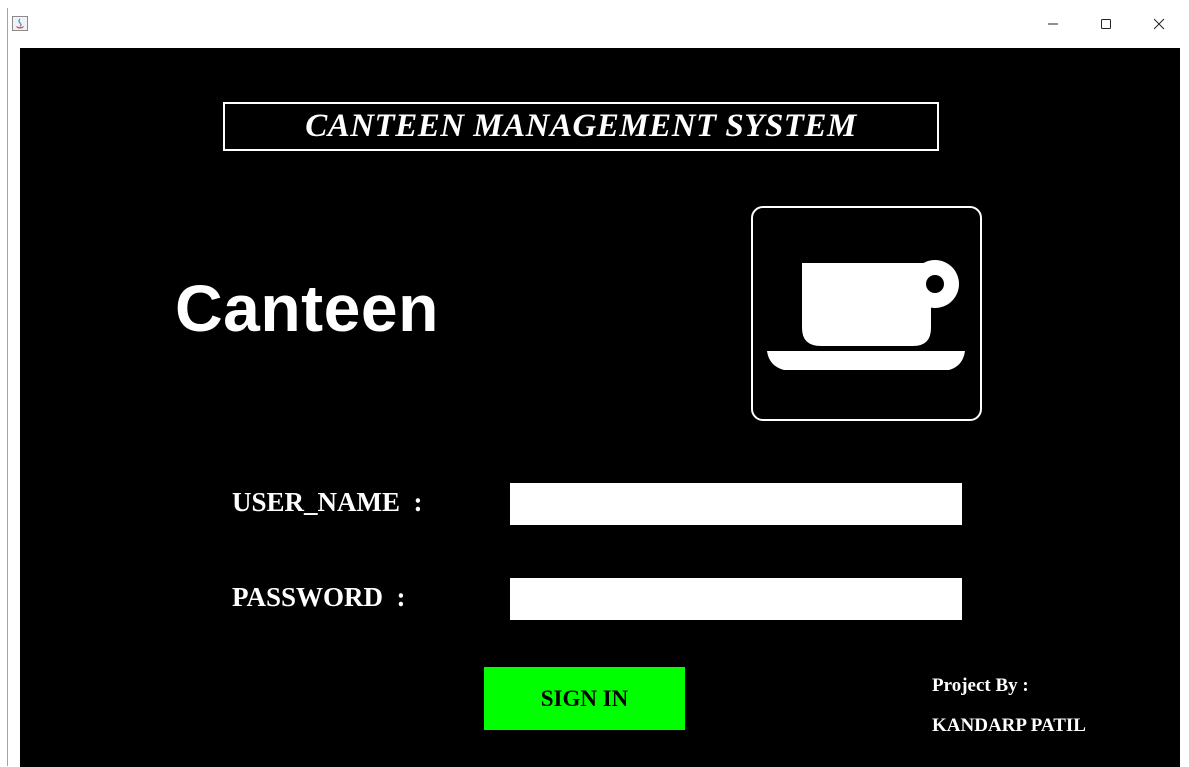 This screenshot has width=1189, height=767. I want to click on maximize-button, so click(1106, 24).